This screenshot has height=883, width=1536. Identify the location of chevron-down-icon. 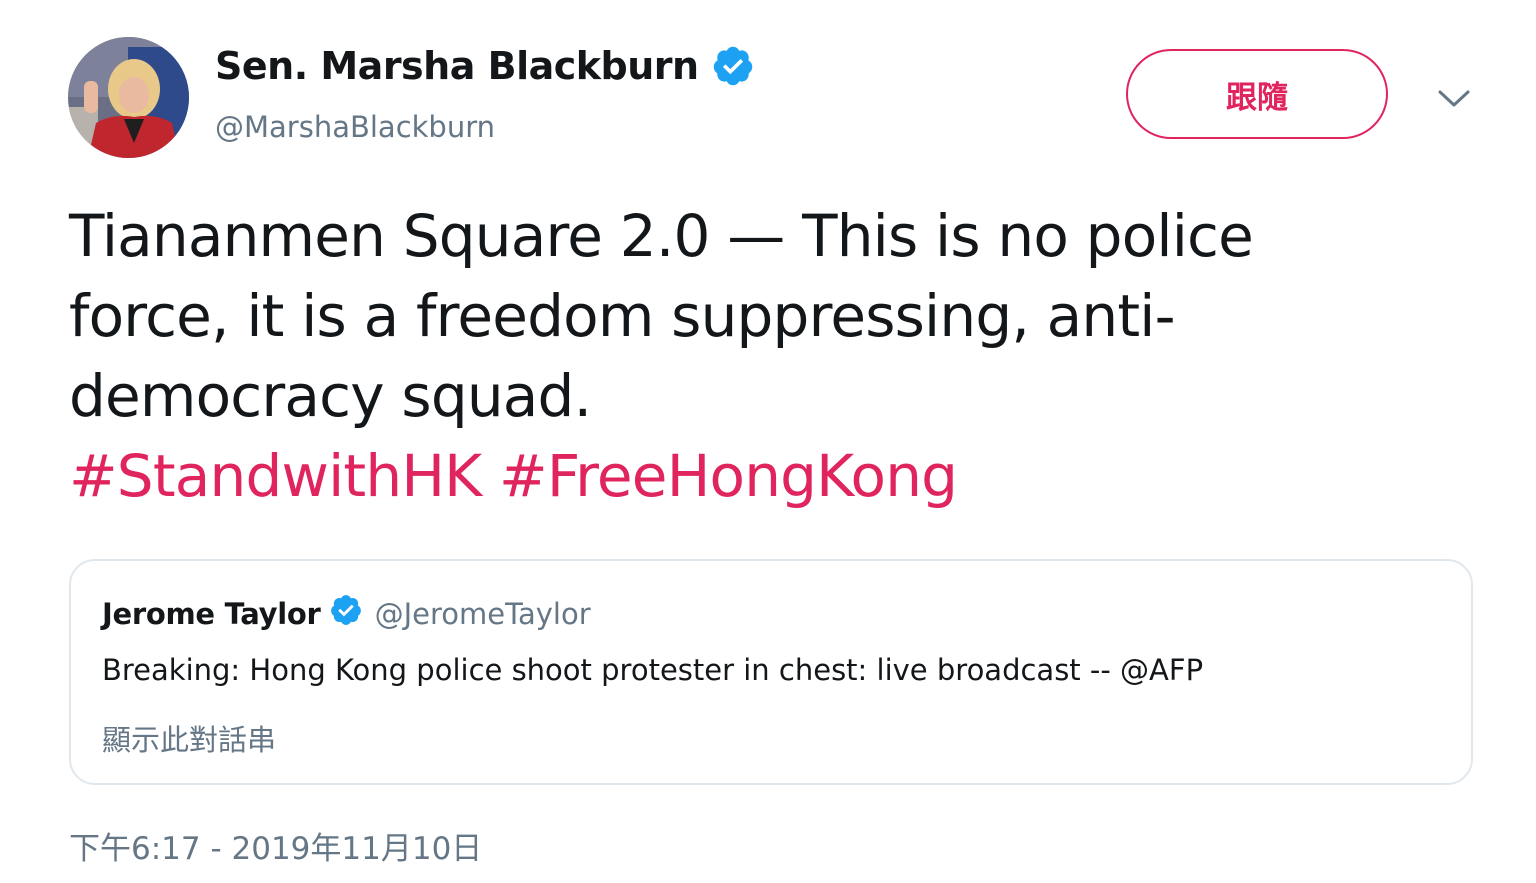
(1454, 98).